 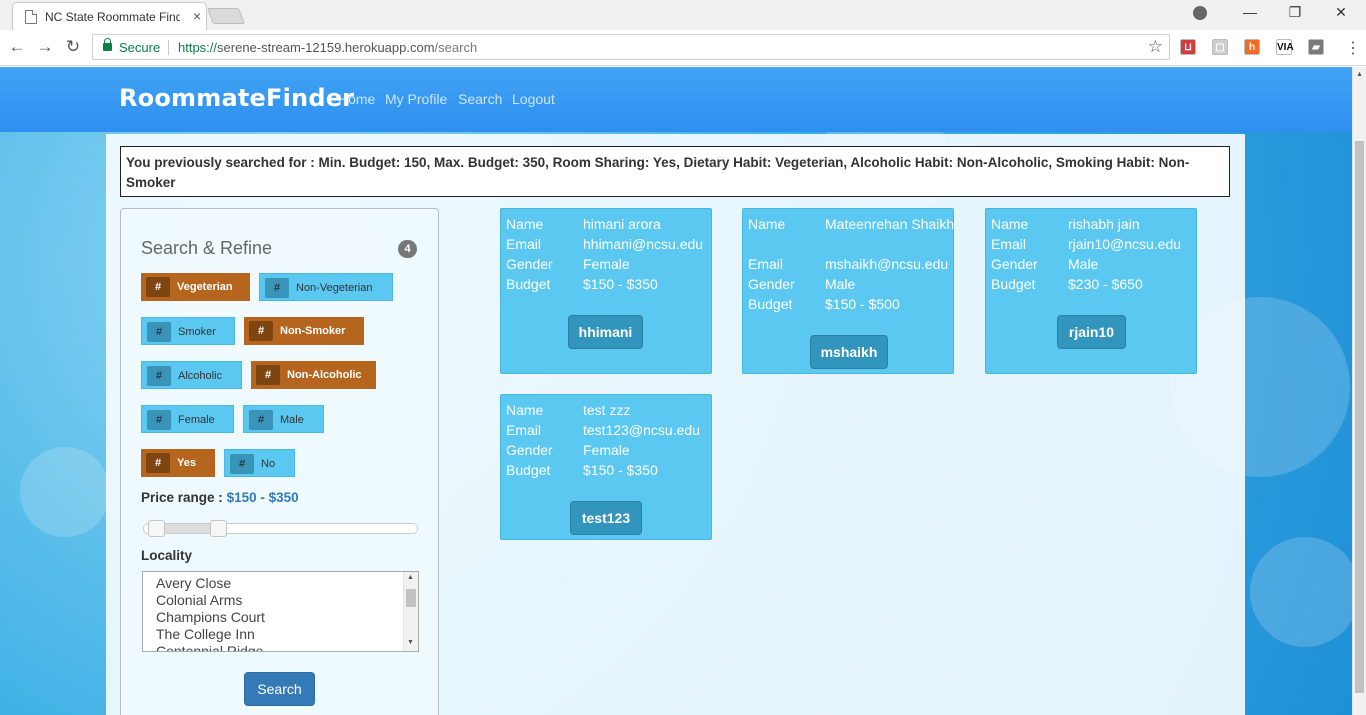 I want to click on filter-tag-label: Smoker, so click(x=197, y=332).